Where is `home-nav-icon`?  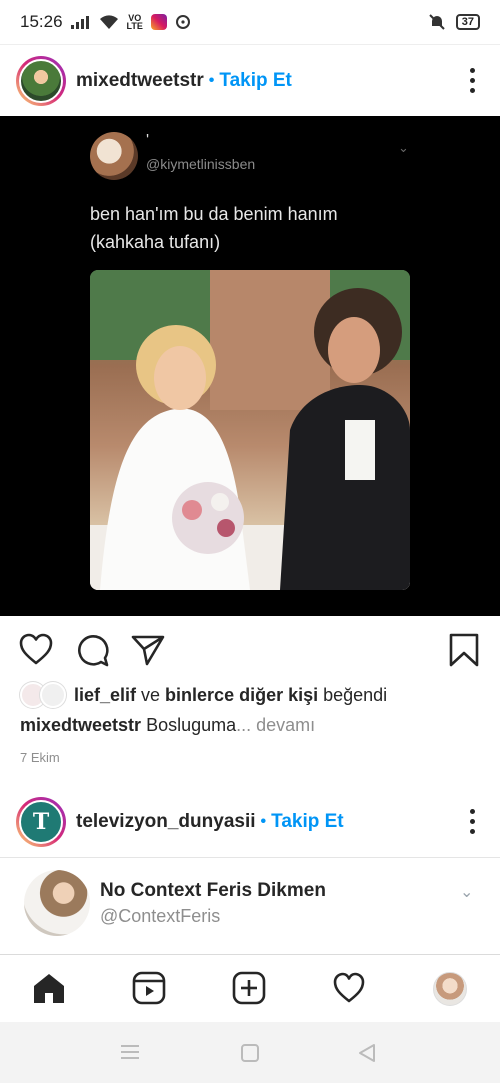 home-nav-icon is located at coordinates (250, 1053).